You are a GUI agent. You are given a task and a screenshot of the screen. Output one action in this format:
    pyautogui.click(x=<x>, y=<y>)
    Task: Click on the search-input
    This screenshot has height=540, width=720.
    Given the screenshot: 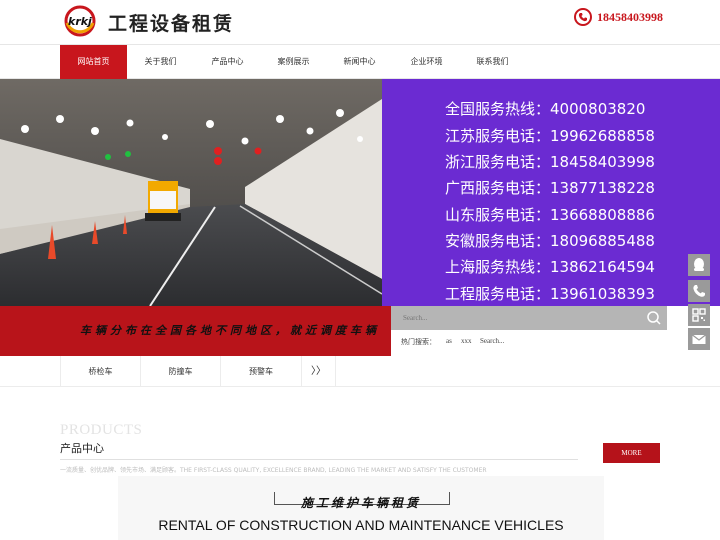 What is the action you would take?
    pyautogui.click(x=523, y=318)
    